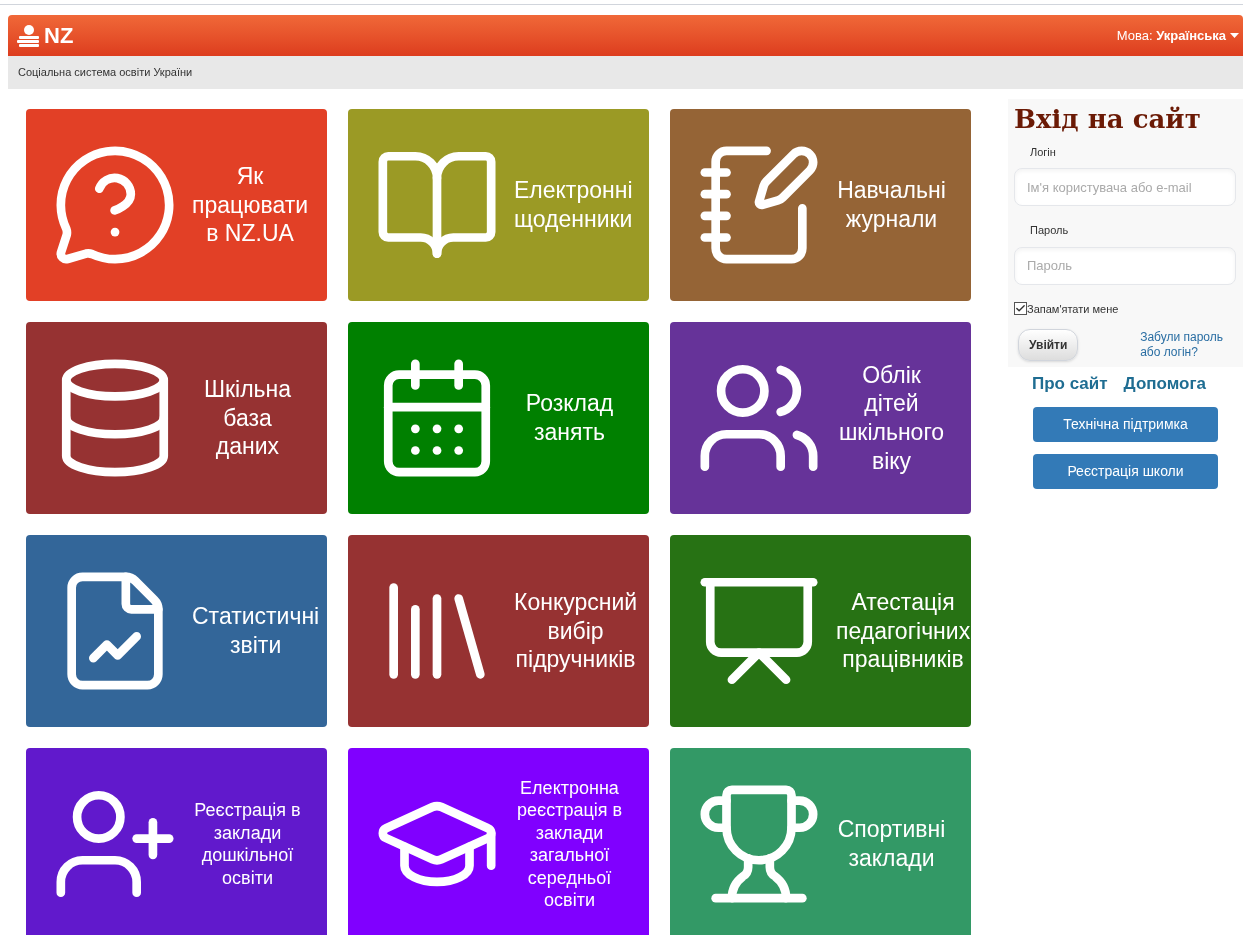 Image resolution: width=1243 pixels, height=935 pixels. Describe the element at coordinates (820, 841) in the screenshot. I see `menu-tile: Спортивні заклади` at that location.